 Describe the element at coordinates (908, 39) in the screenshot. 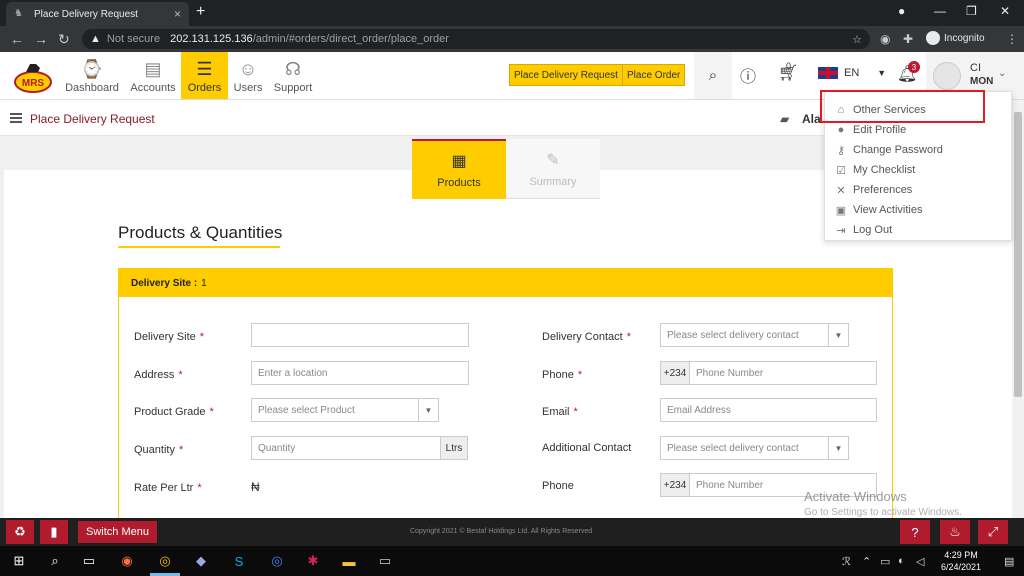

I see `puzzle-extensions-icon: ✚` at that location.